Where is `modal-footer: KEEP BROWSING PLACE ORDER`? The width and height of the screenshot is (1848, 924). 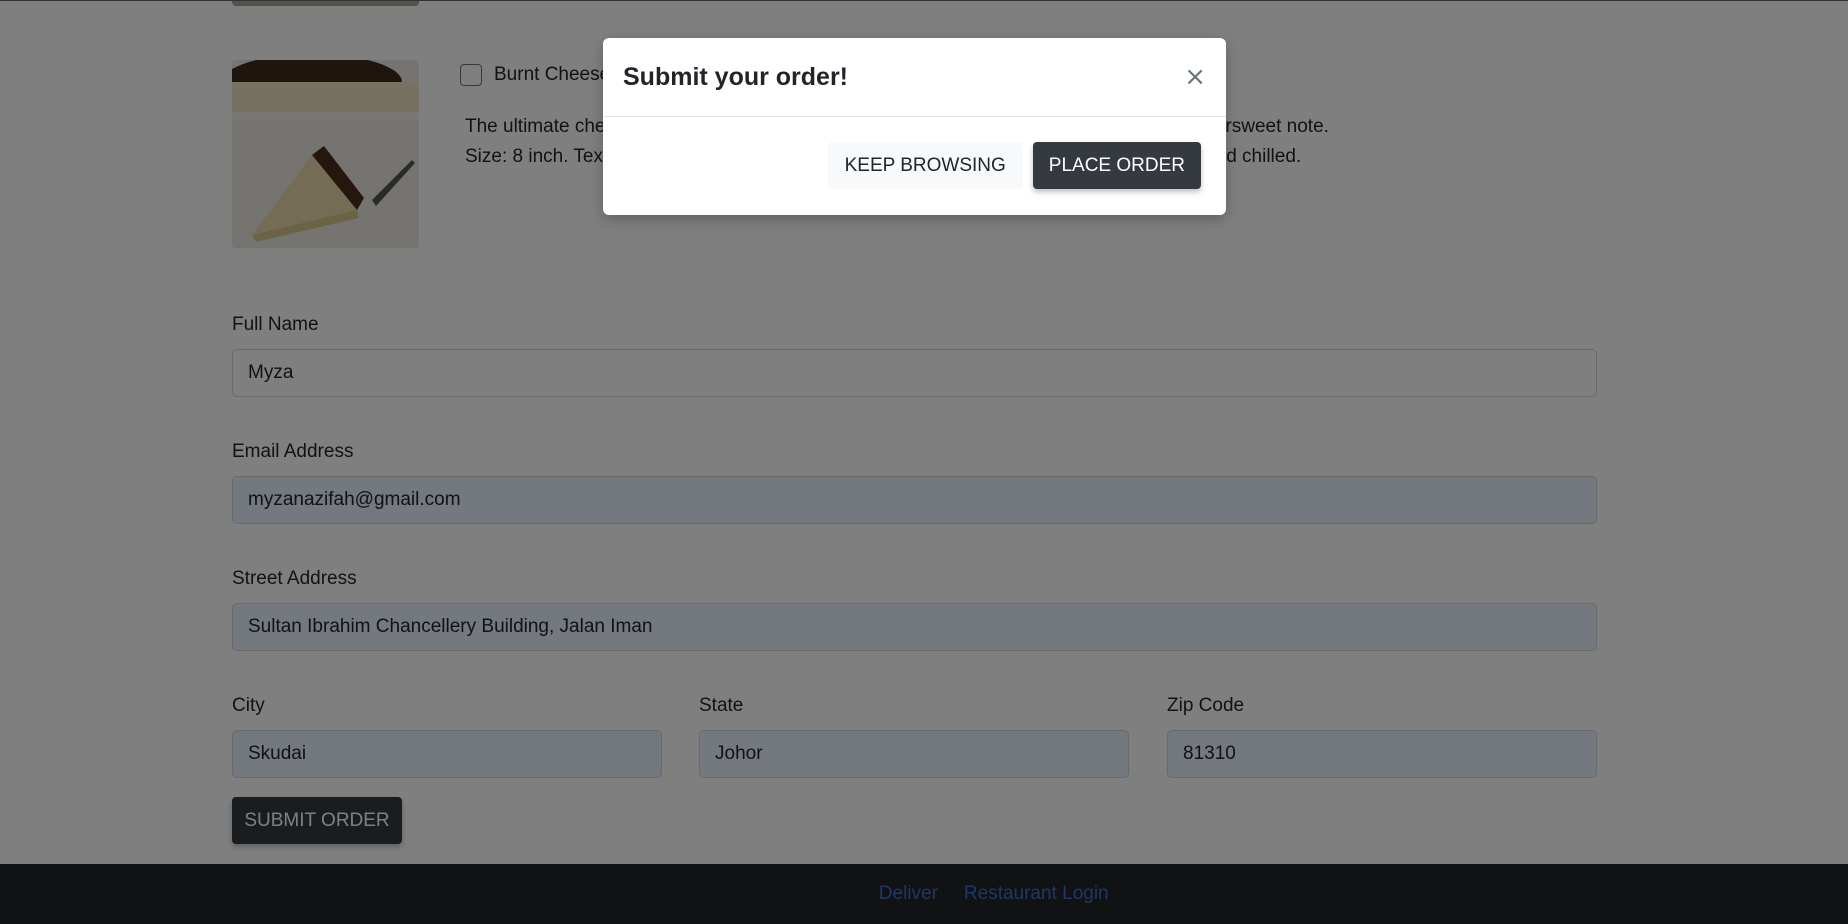
modal-footer: KEEP BROWSING PLACE ORDER is located at coordinates (914, 153).